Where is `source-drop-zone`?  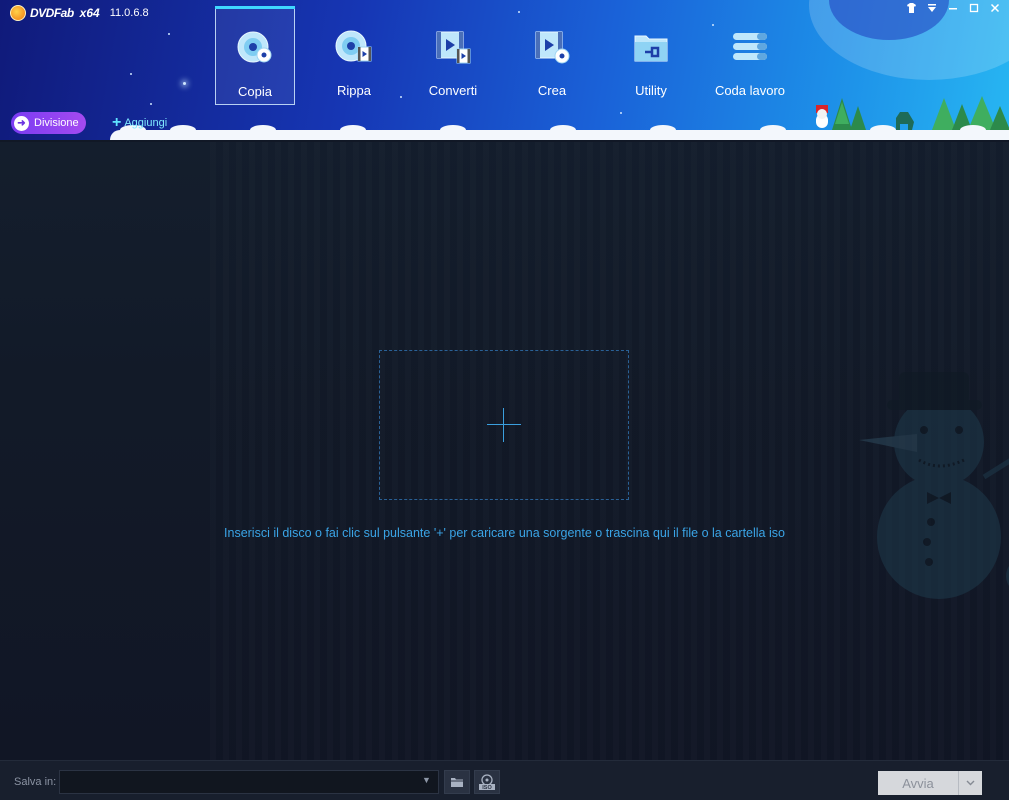
source-drop-zone is located at coordinates (504, 425).